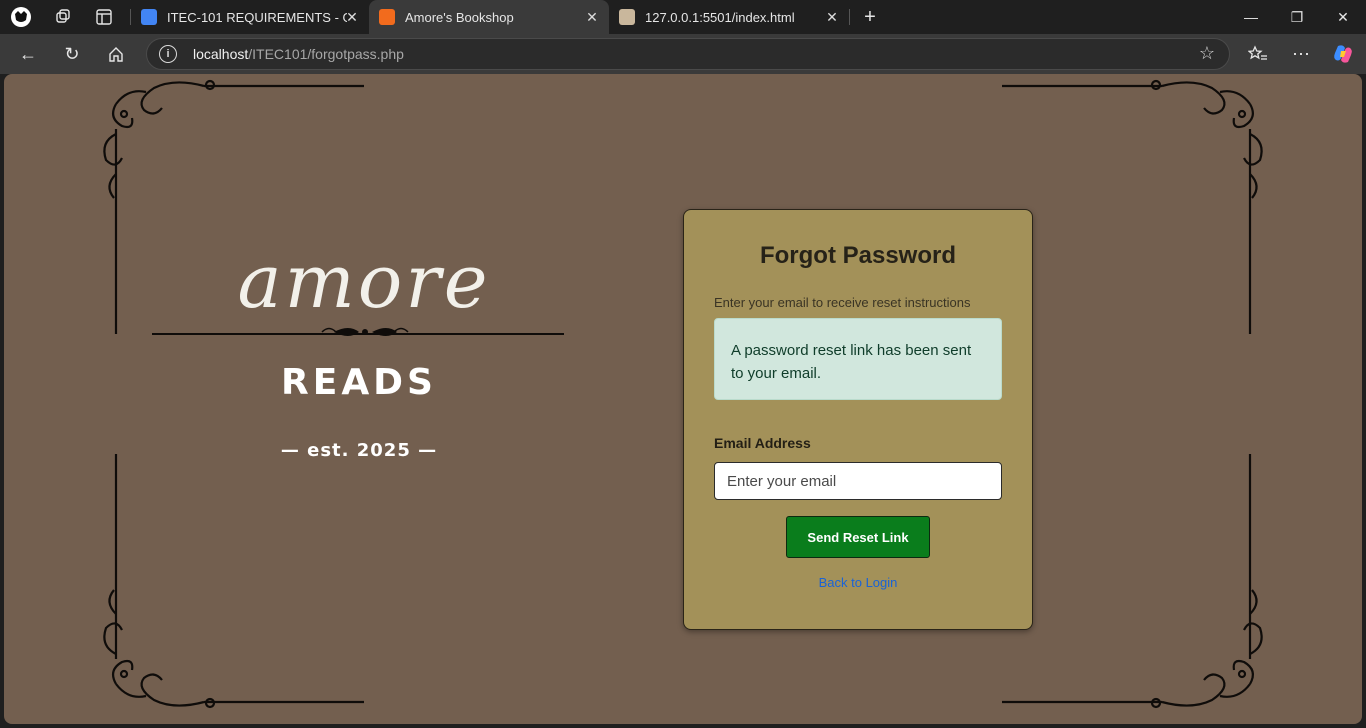 The image size is (1366, 728). Describe the element at coordinates (1301, 54) in the screenshot. I see `more-menu-icon: ⋯` at that location.